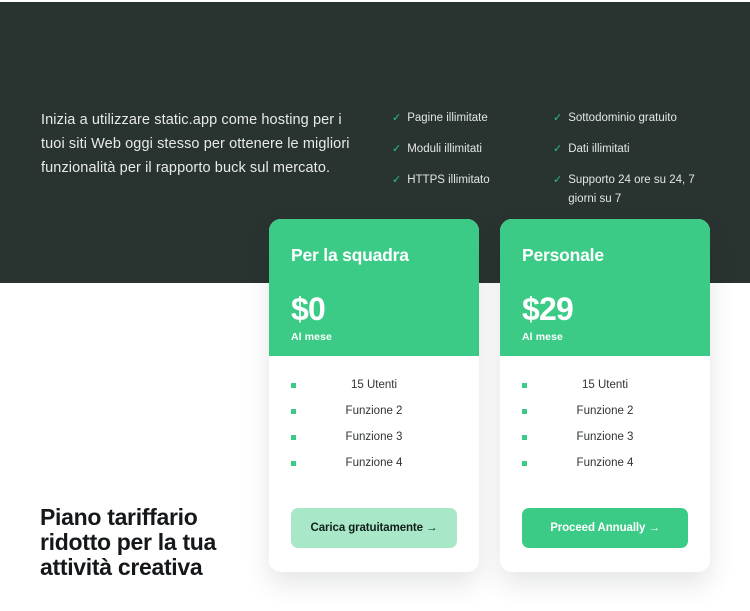 This screenshot has height=611, width=750. I want to click on pricing-card-footer: Proceed Annually →, so click(605, 540).